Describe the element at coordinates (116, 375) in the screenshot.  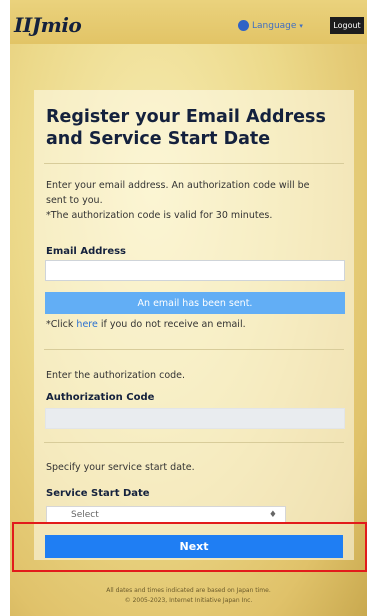
I see `auth-instruction: Enter the authorization code.` at that location.